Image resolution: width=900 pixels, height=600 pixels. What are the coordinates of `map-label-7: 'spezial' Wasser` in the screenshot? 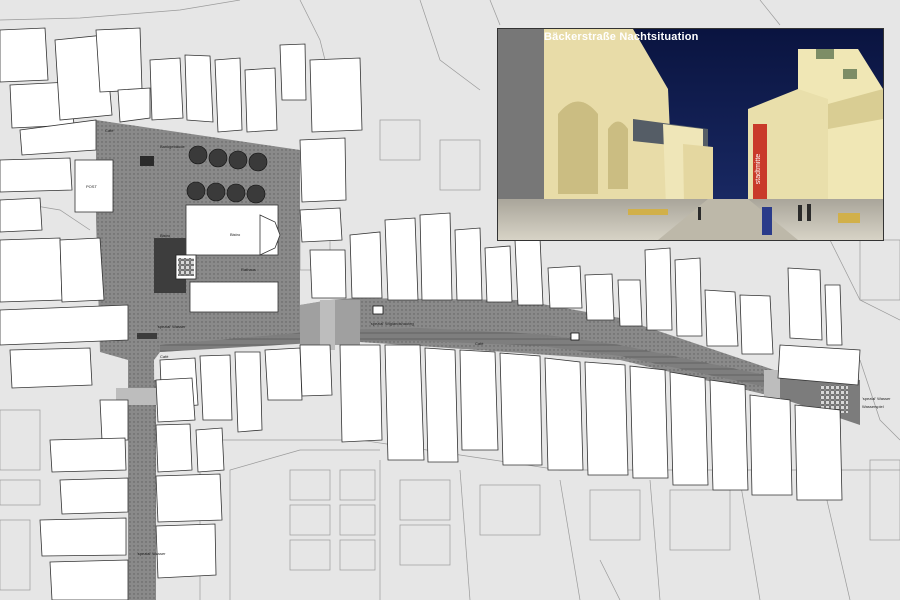 It's located at (171, 326).